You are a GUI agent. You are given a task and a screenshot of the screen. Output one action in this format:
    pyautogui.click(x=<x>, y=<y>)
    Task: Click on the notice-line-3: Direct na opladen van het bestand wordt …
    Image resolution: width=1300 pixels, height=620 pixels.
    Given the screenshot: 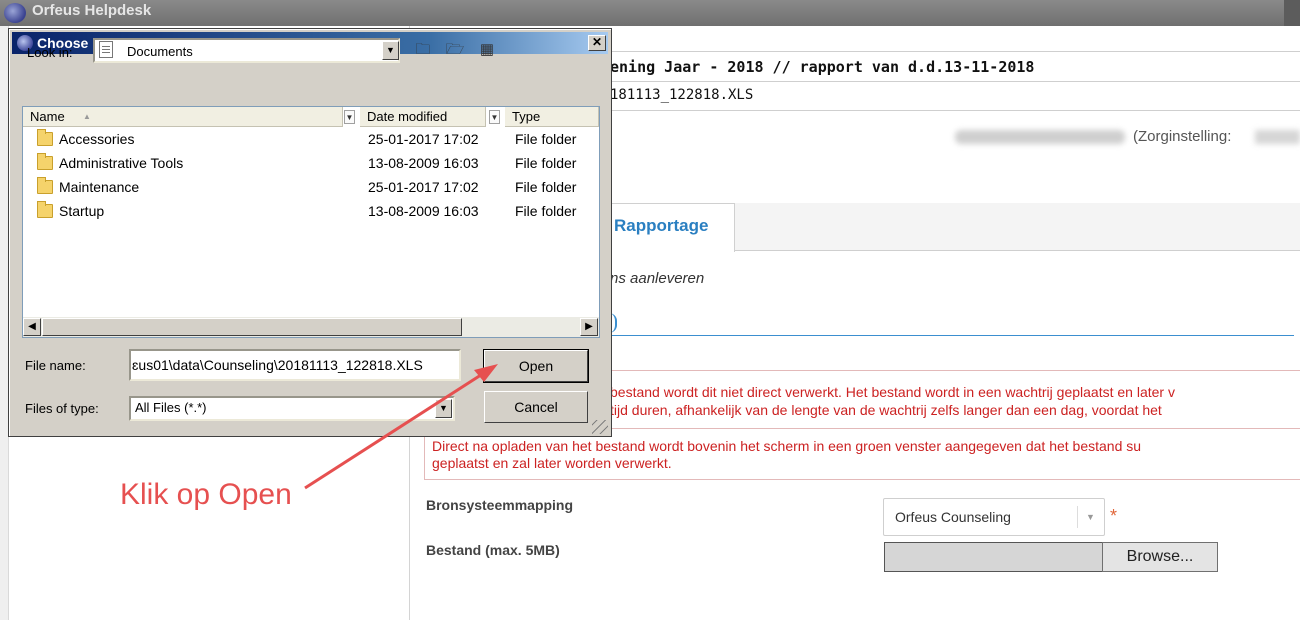 What is the action you would take?
    pyautogui.click(x=787, y=446)
    